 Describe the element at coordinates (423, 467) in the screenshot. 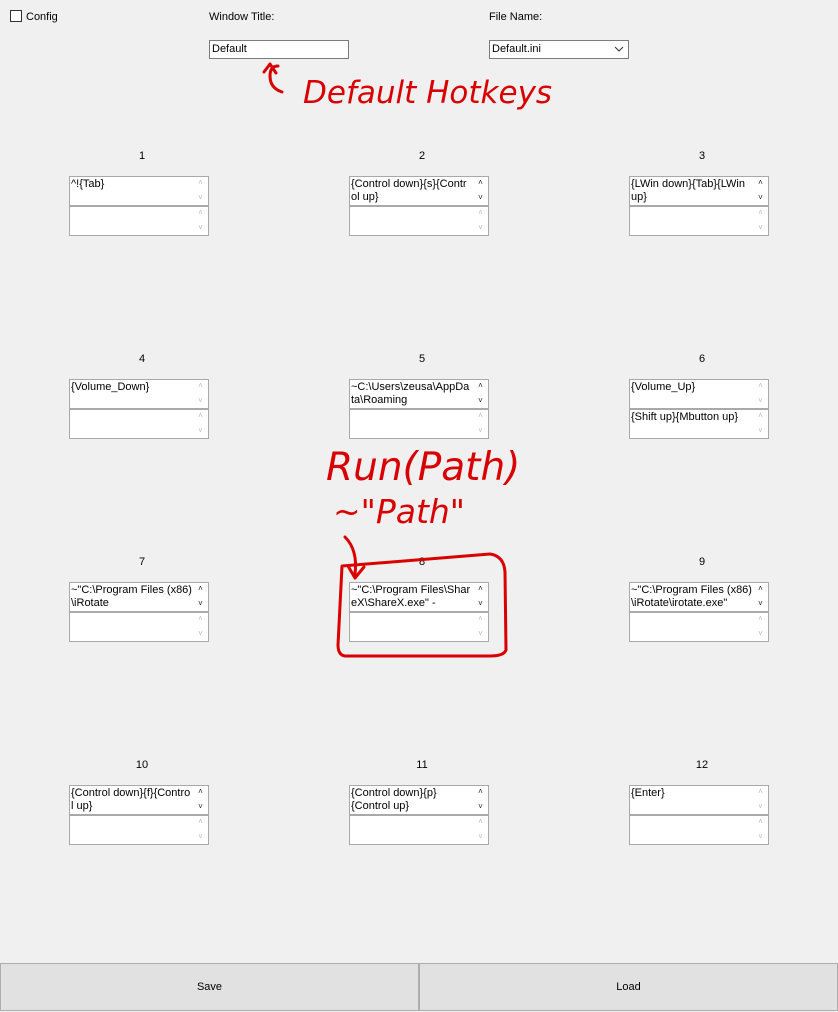

I see `annotation-run-path: Run(Path)` at that location.